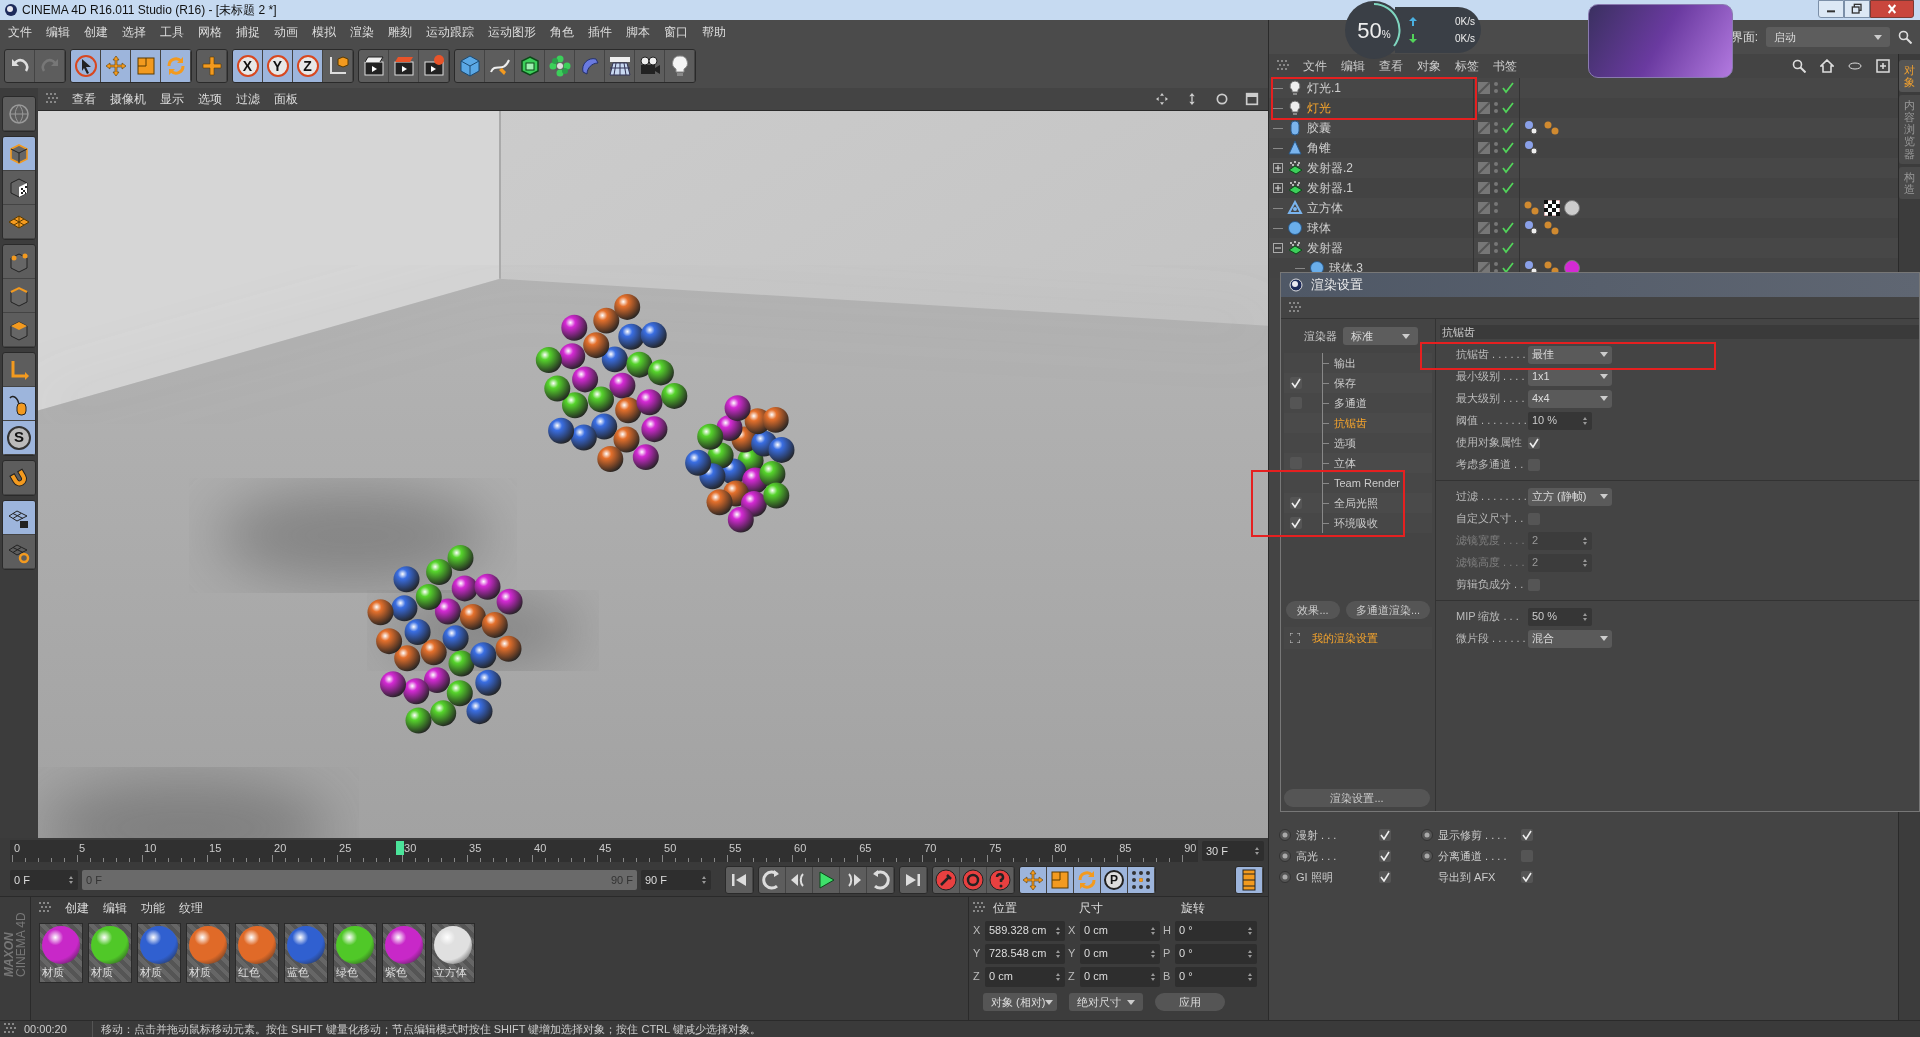  Describe the element at coordinates (86, 66) in the screenshot. I see `pointer-icon` at that location.